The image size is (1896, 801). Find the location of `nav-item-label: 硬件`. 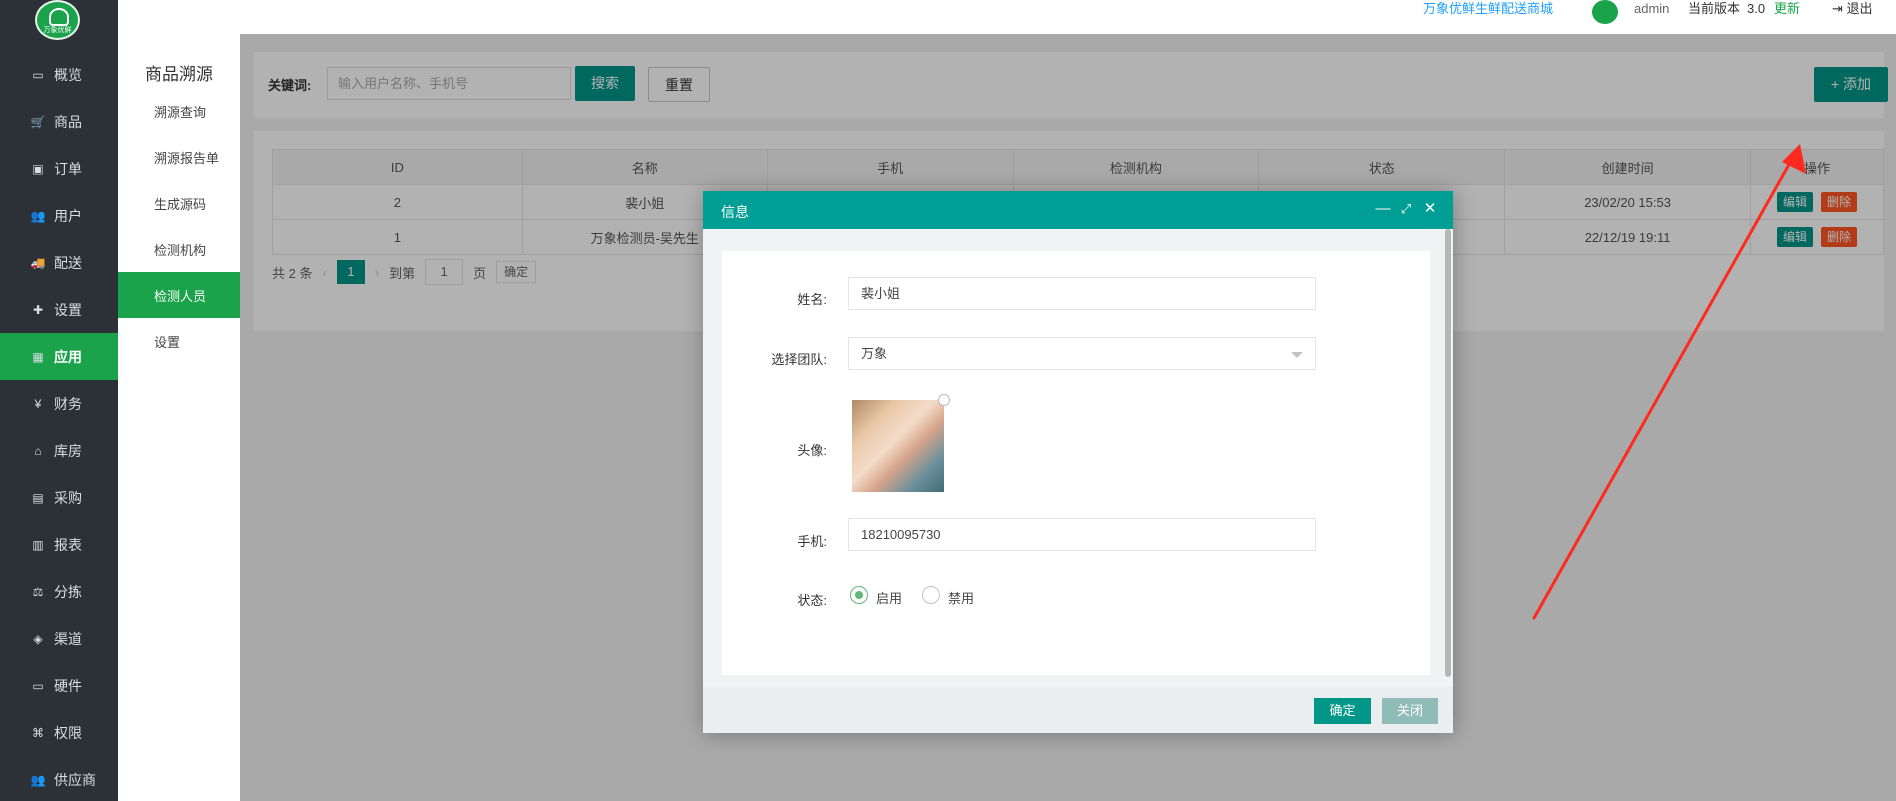

nav-item-label: 硬件 is located at coordinates (68, 685).